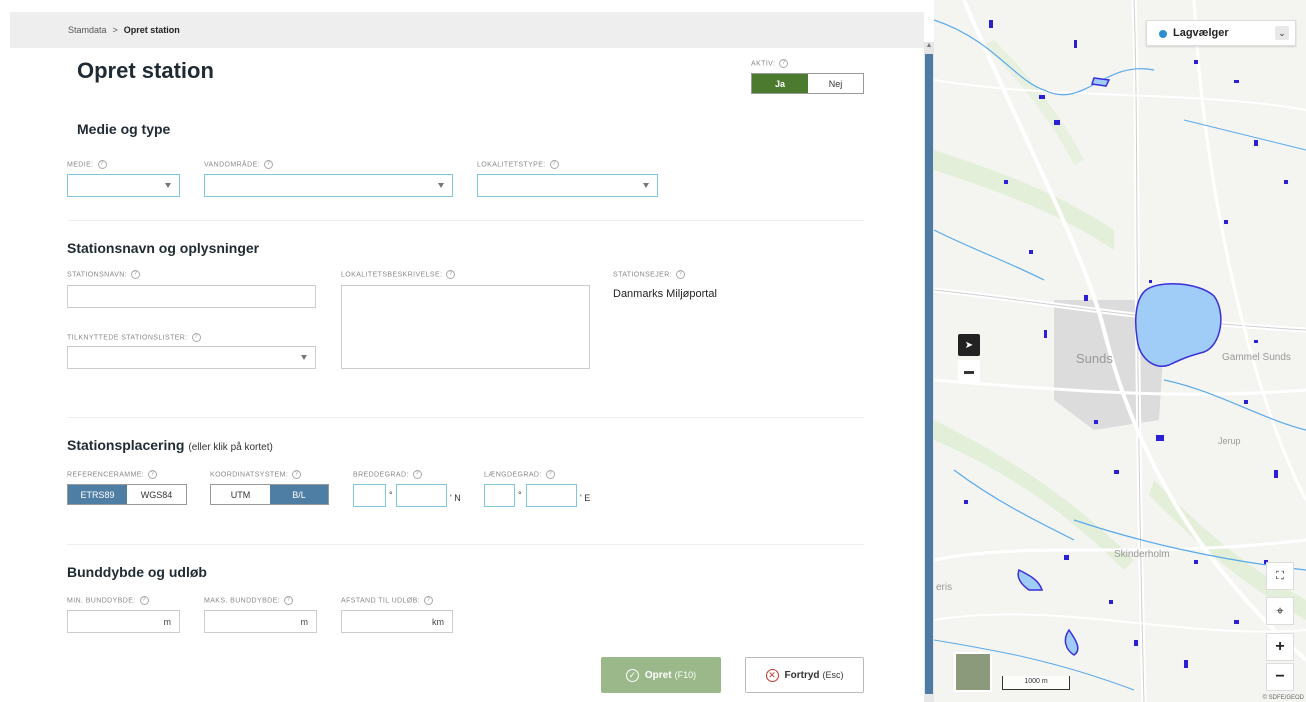 This screenshot has width=1306, height=702. Describe the element at coordinates (134, 337) in the screenshot. I see `tilknyttede-label: TILKNYTTEDE STATIONSLISTER:?` at that location.